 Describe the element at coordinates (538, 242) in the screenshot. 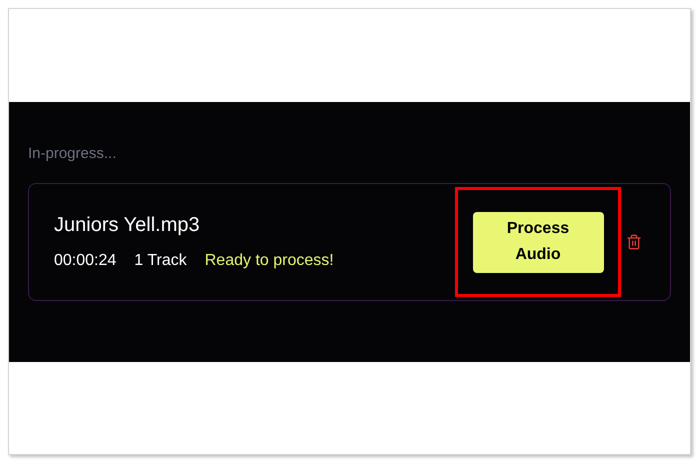

I see `process-audio-button: Process Audio` at that location.